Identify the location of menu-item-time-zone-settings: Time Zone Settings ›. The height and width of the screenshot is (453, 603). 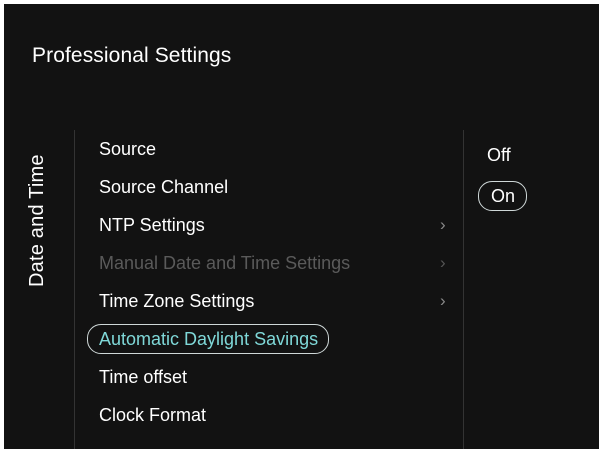
(269, 301).